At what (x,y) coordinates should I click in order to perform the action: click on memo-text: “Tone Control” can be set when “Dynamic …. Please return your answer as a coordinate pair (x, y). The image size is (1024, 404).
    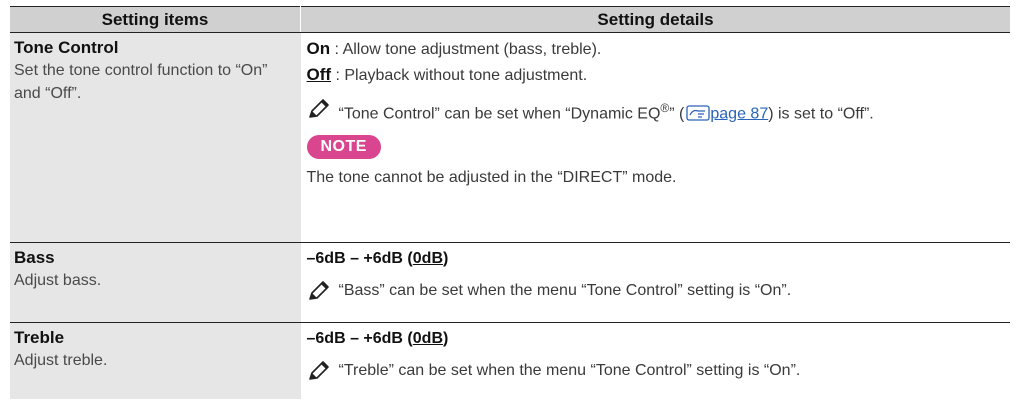
    Looking at the image, I should click on (672, 111).